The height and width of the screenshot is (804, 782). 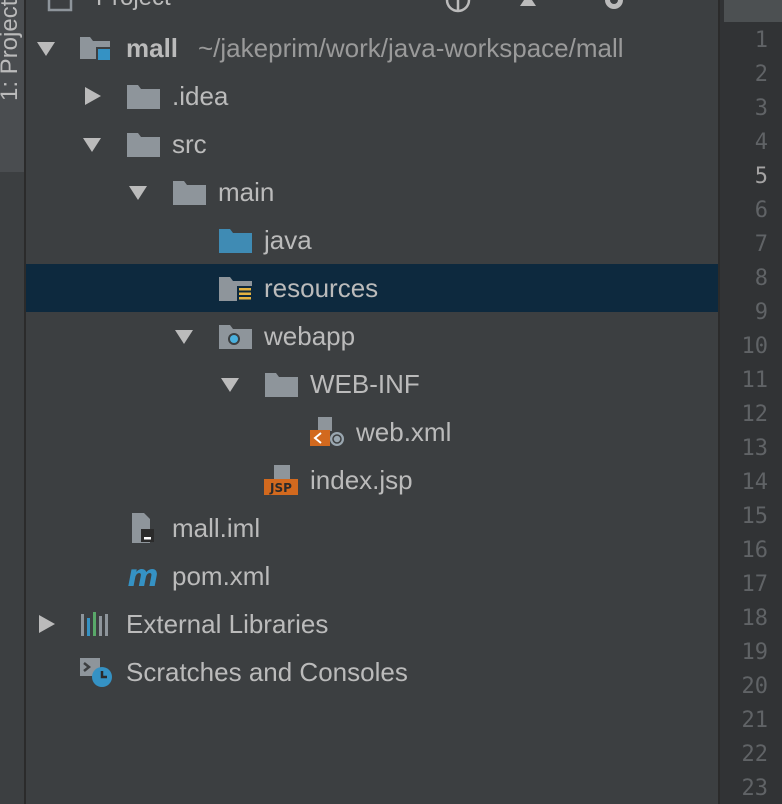 I want to click on tree-row-index-jsp: JSP index.jsp, so click(x=372, y=480).